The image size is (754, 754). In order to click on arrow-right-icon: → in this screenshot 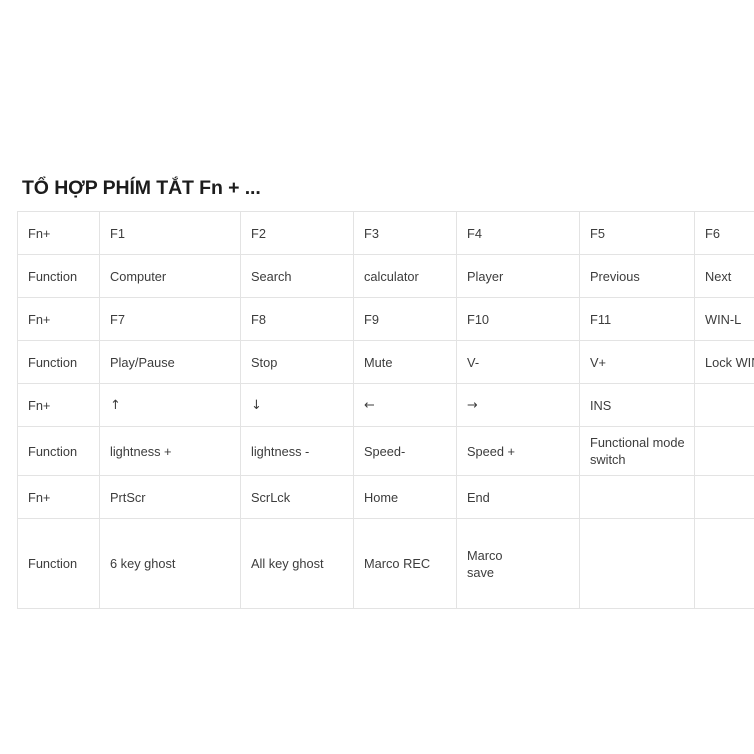, I will do `click(518, 405)`.